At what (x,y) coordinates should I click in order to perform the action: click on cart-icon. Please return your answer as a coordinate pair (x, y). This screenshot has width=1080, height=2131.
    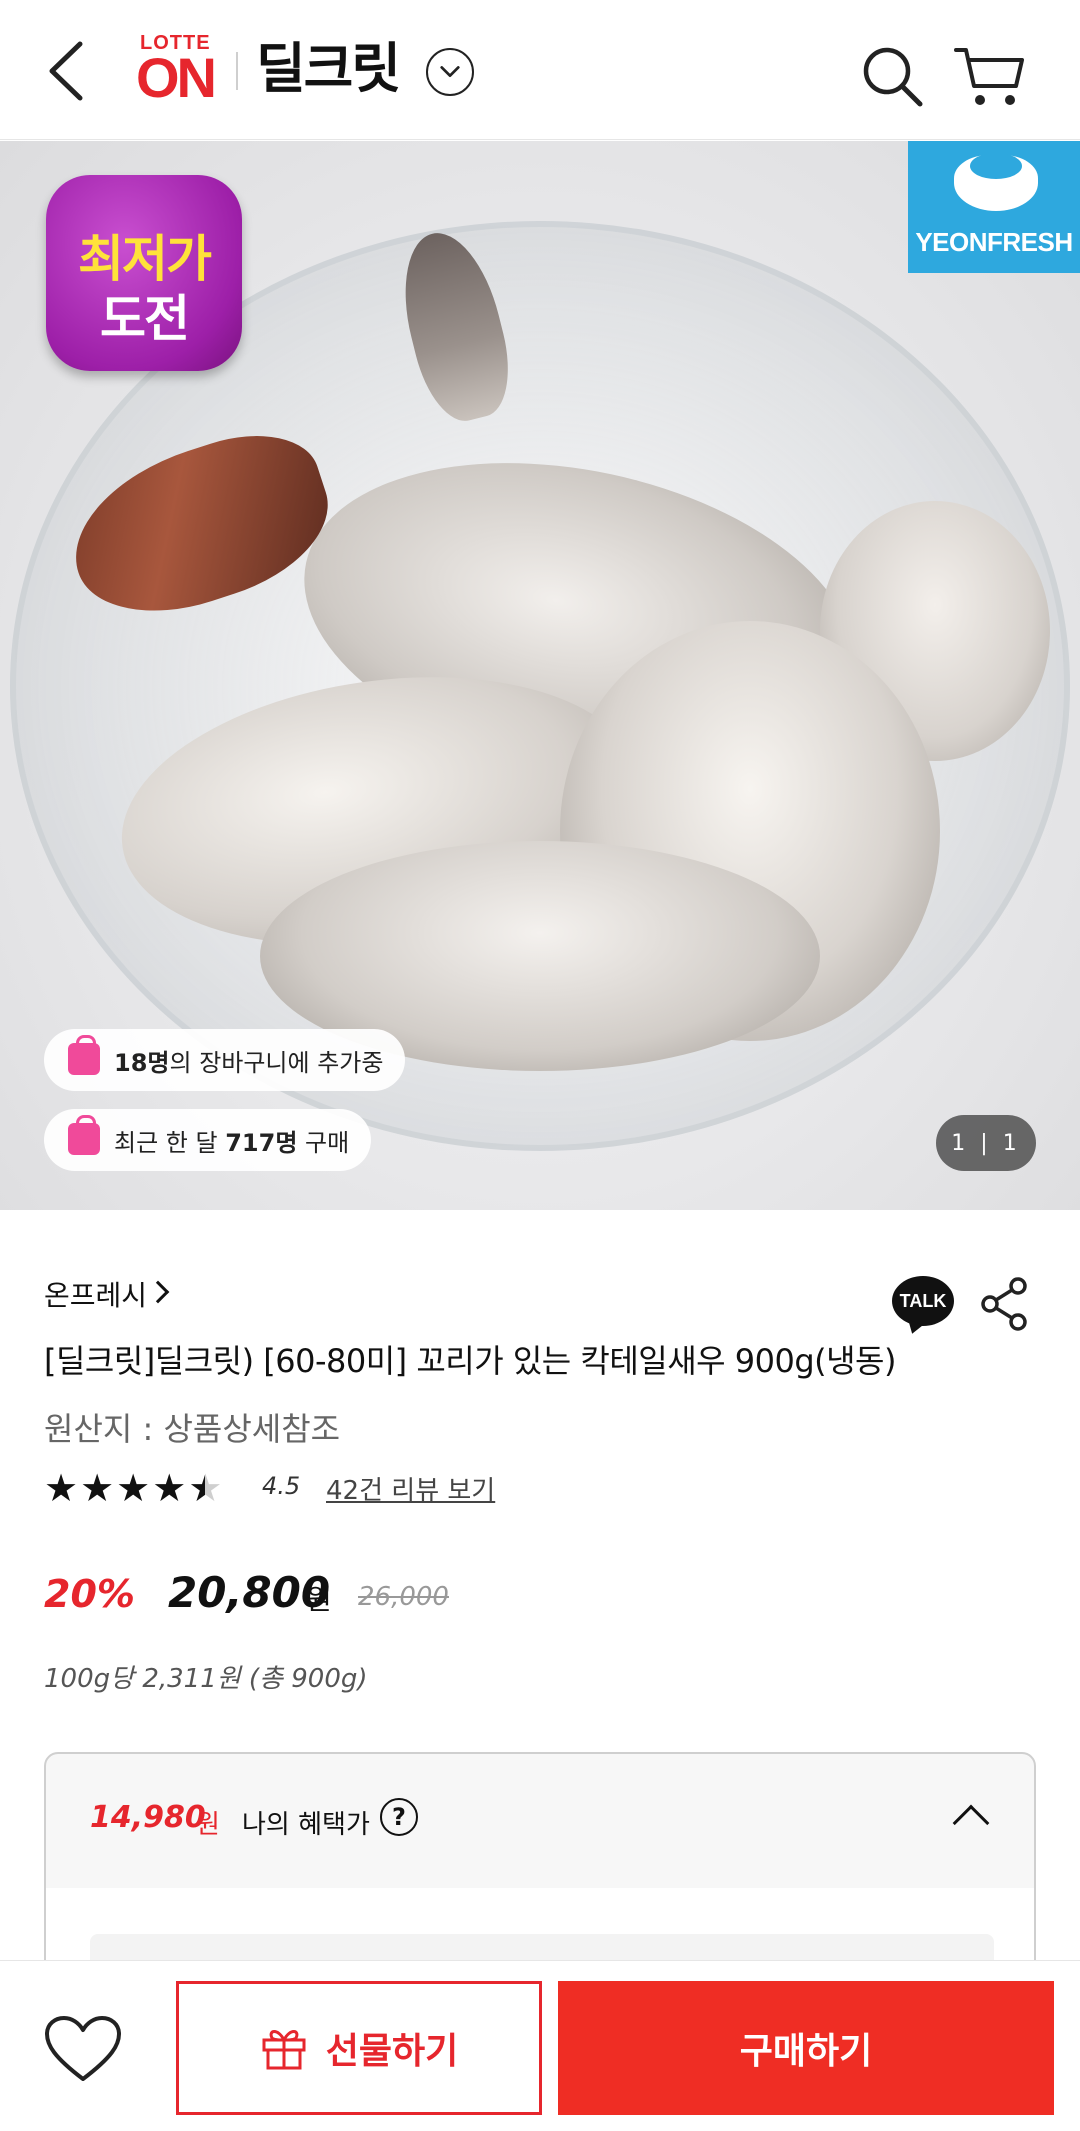
    Looking at the image, I should click on (990, 77).